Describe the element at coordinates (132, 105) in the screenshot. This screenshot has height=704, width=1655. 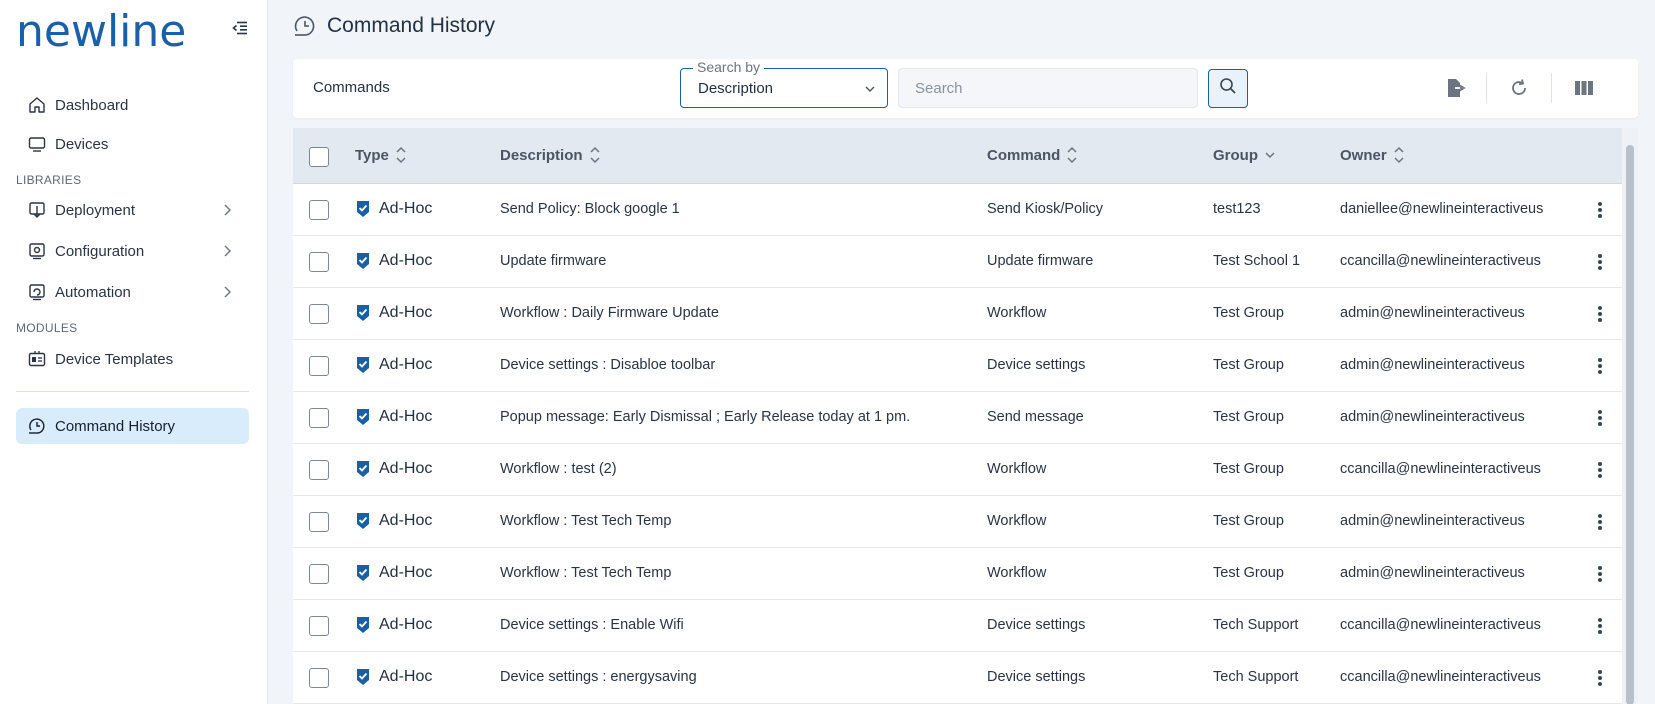
I see `sidebar-item-dashboard: Dashboard` at that location.